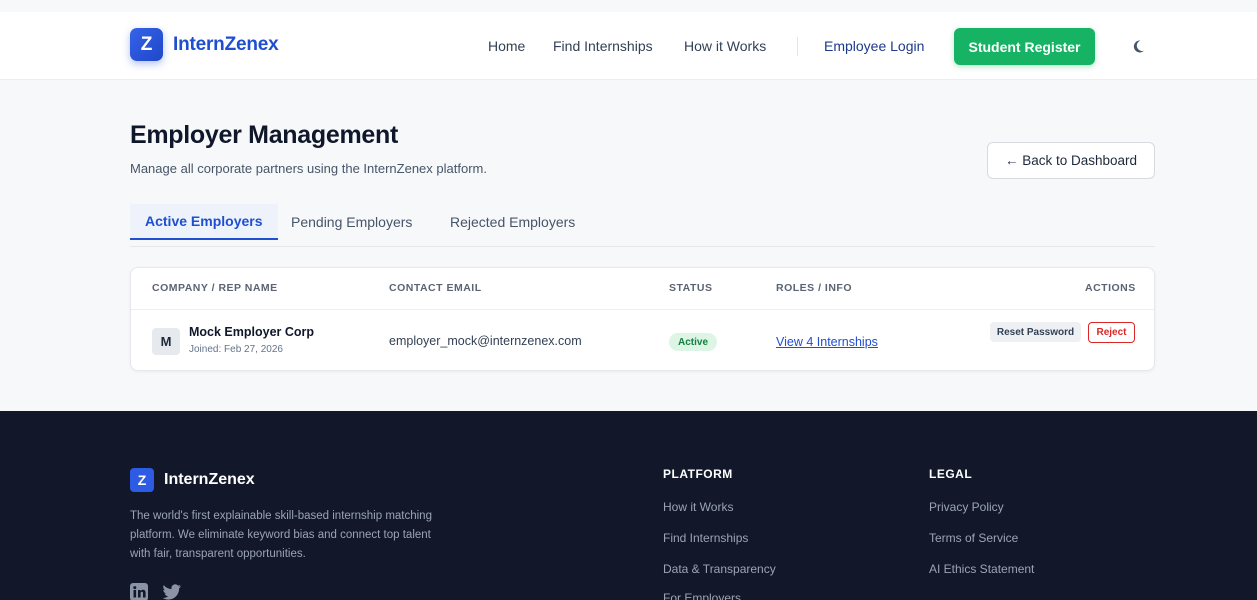 This screenshot has width=1257, height=600. Describe the element at coordinates (698, 507) in the screenshot. I see `footer-link-how-it-works: How it Works` at that location.